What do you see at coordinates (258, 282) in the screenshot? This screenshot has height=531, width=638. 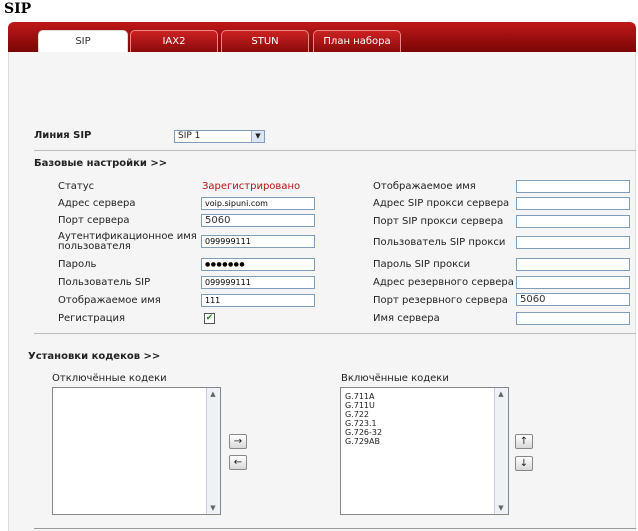 I see `sip-user-input: 099999111` at bounding box center [258, 282].